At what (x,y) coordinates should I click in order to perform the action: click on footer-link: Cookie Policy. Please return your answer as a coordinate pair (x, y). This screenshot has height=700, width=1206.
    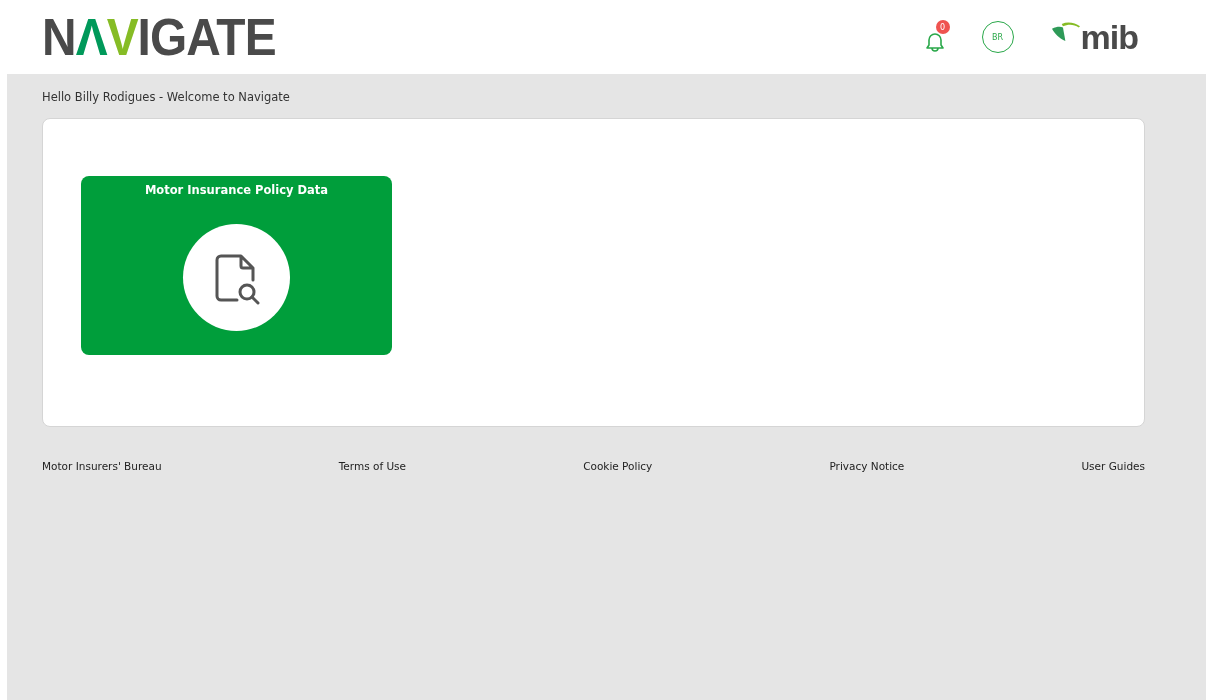
    Looking at the image, I should click on (618, 466).